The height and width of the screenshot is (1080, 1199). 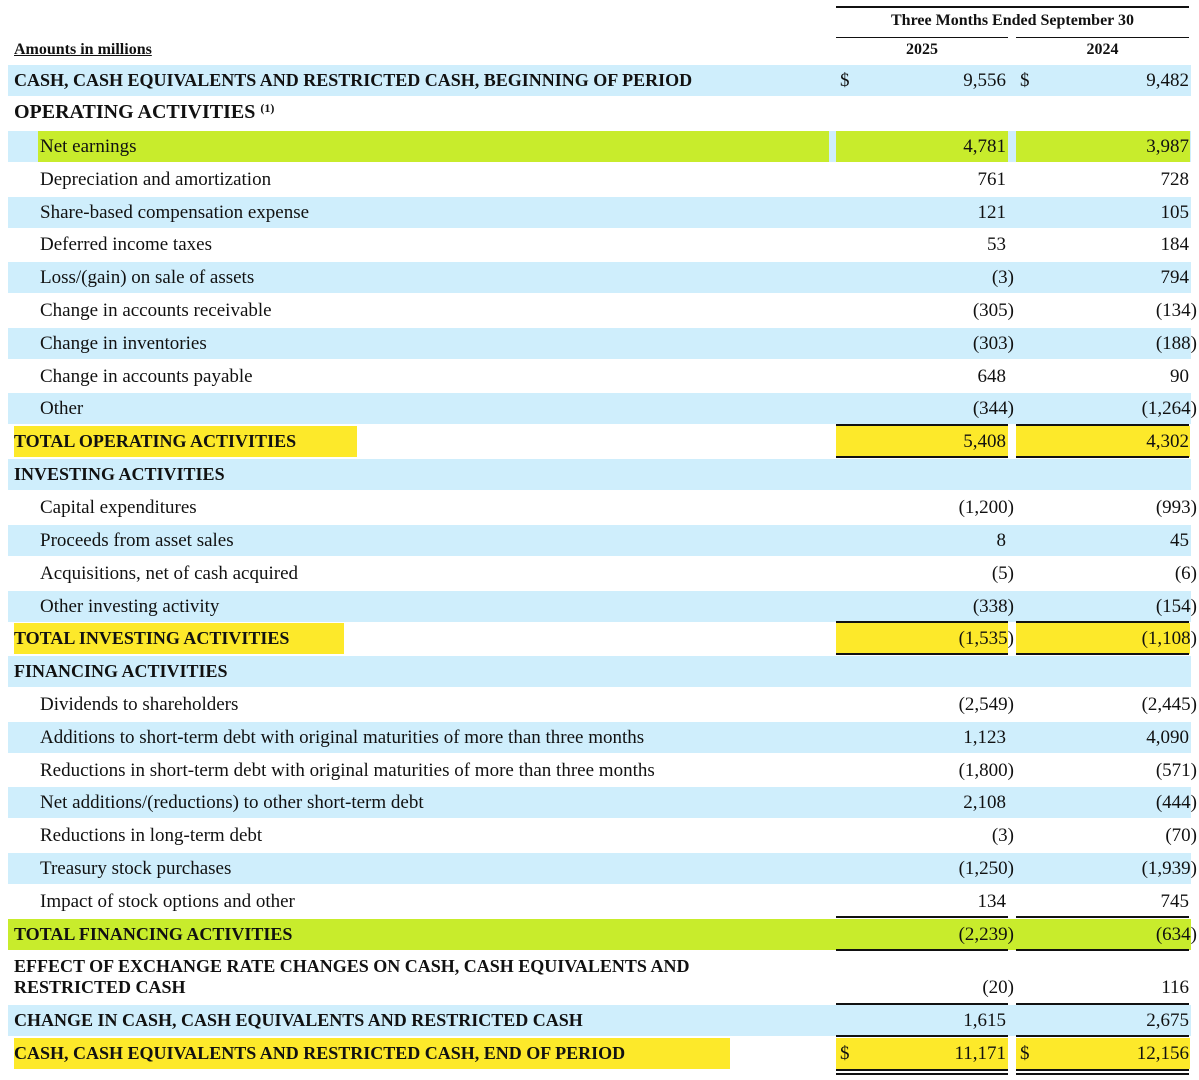 I want to click on value-2024: (70), so click(x=1181, y=835).